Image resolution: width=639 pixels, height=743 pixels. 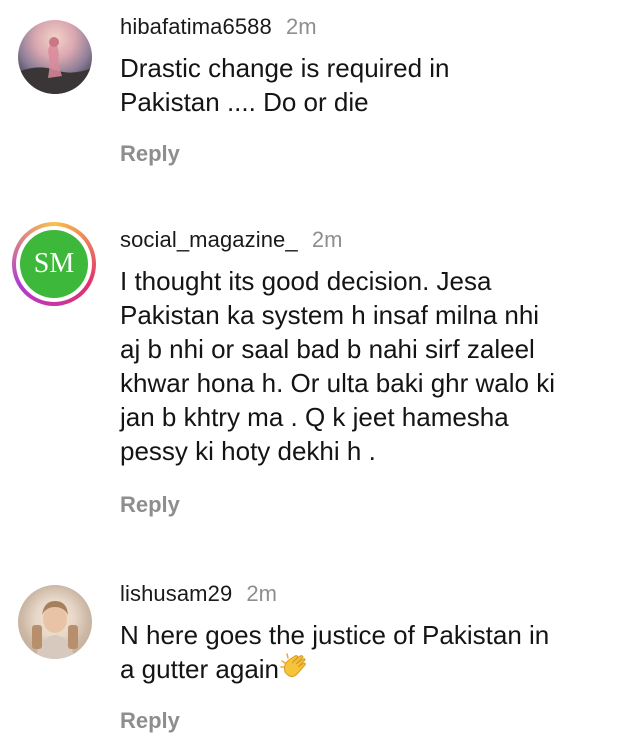 I want to click on comment-text-line: a gutter again, so click(x=200, y=669).